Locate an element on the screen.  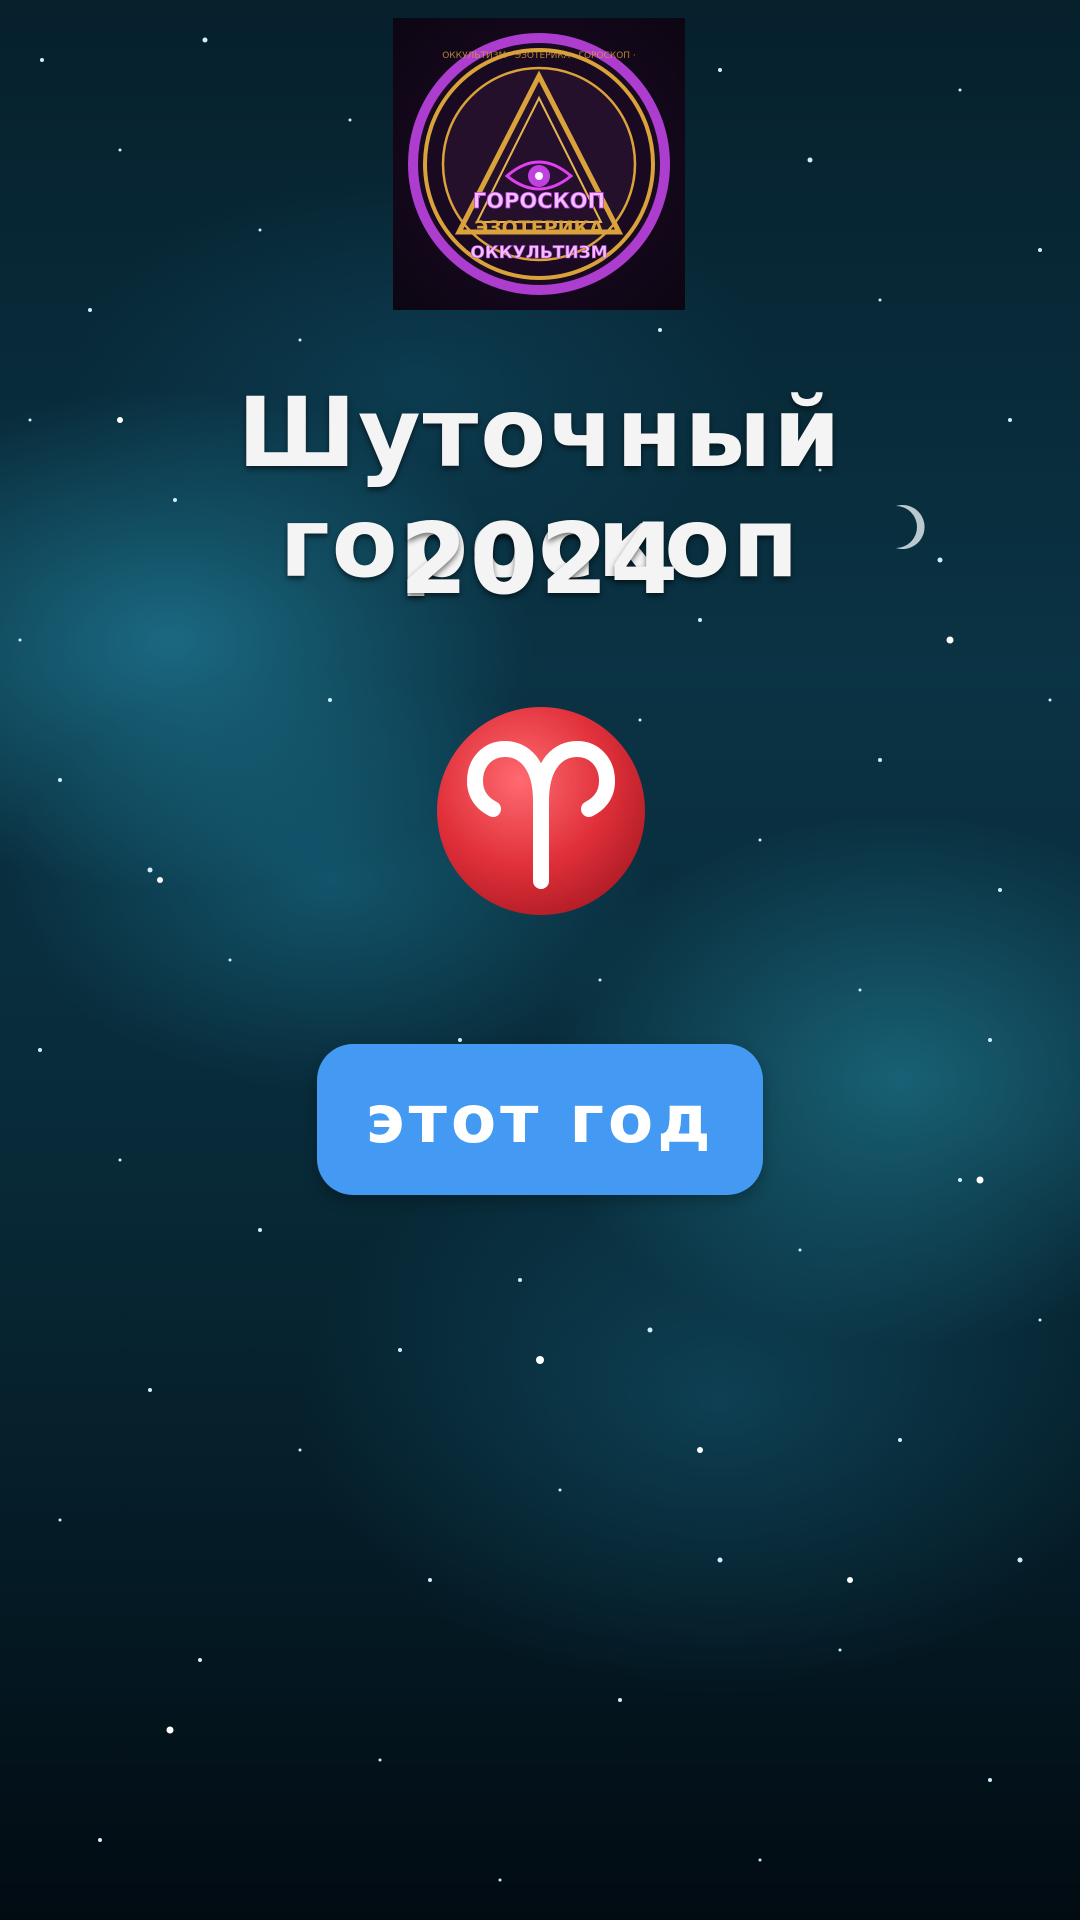
page-title-year: 2024 is located at coordinates (540, 560).